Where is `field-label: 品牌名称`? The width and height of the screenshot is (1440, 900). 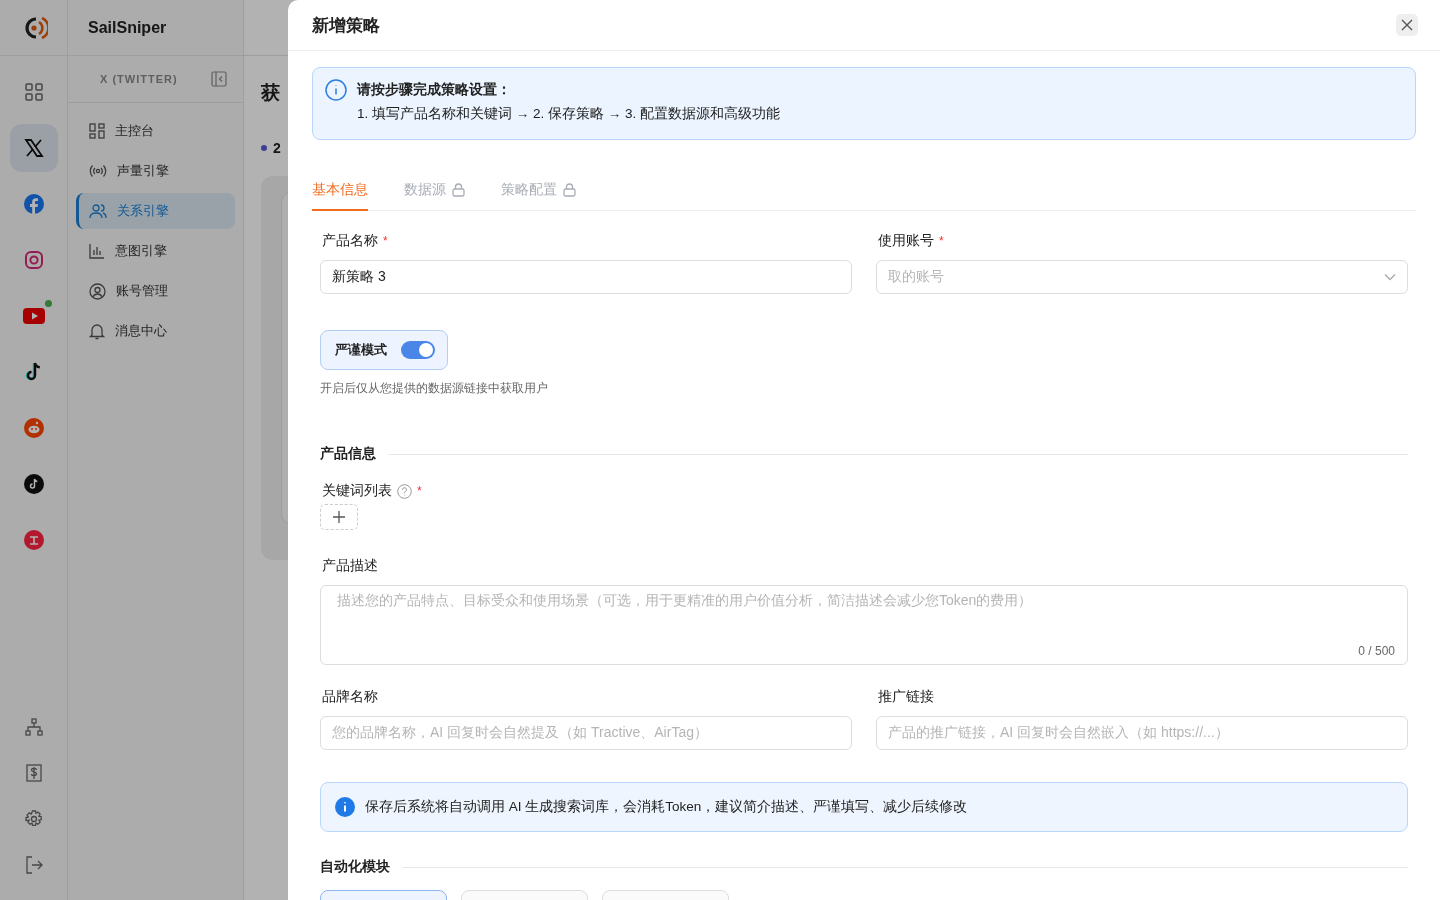 field-label: 品牌名称 is located at coordinates (350, 697).